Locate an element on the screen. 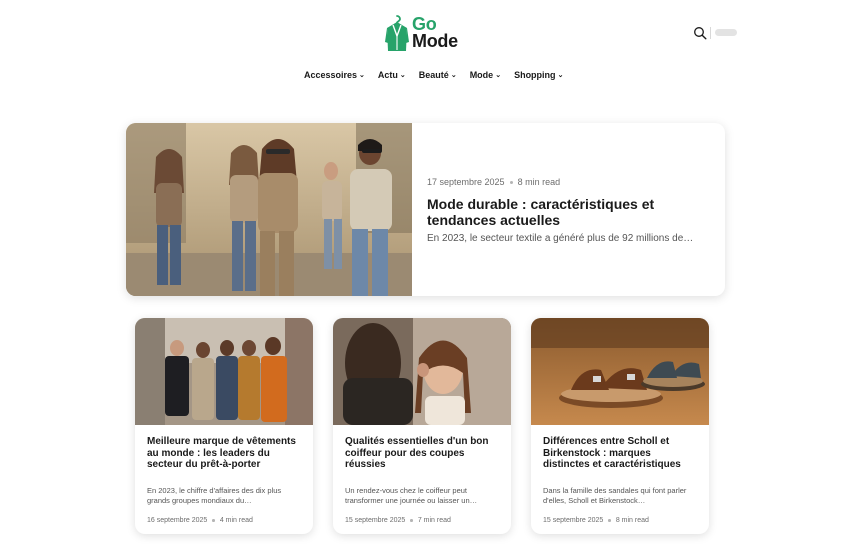 The width and height of the screenshot is (850, 550). nav-item-beaute: Beauté ⌄ is located at coordinates (438, 75).